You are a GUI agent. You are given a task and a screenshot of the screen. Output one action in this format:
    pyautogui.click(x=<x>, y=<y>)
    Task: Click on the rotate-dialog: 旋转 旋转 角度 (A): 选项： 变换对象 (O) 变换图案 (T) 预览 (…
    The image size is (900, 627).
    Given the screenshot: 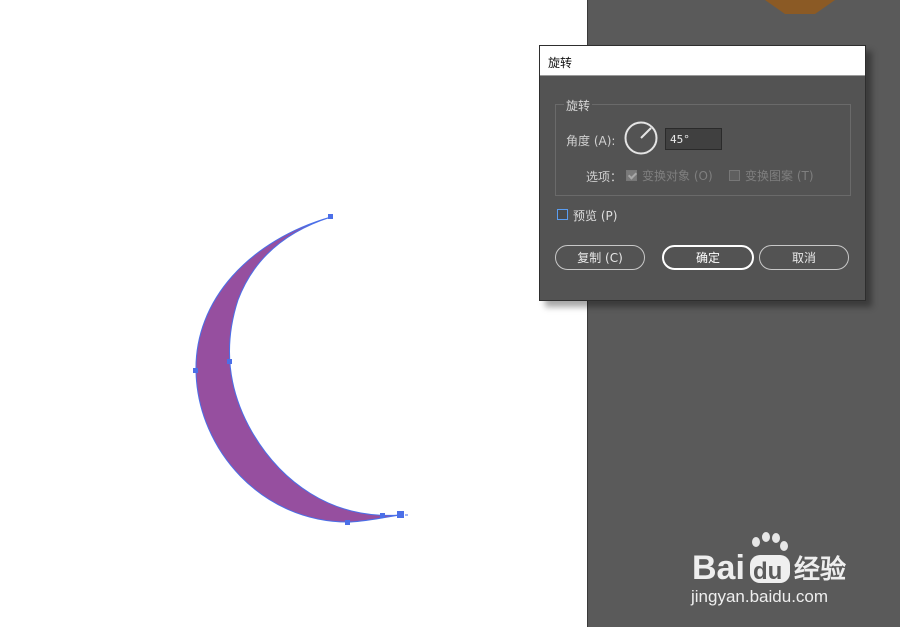 What is the action you would take?
    pyautogui.click(x=702, y=173)
    